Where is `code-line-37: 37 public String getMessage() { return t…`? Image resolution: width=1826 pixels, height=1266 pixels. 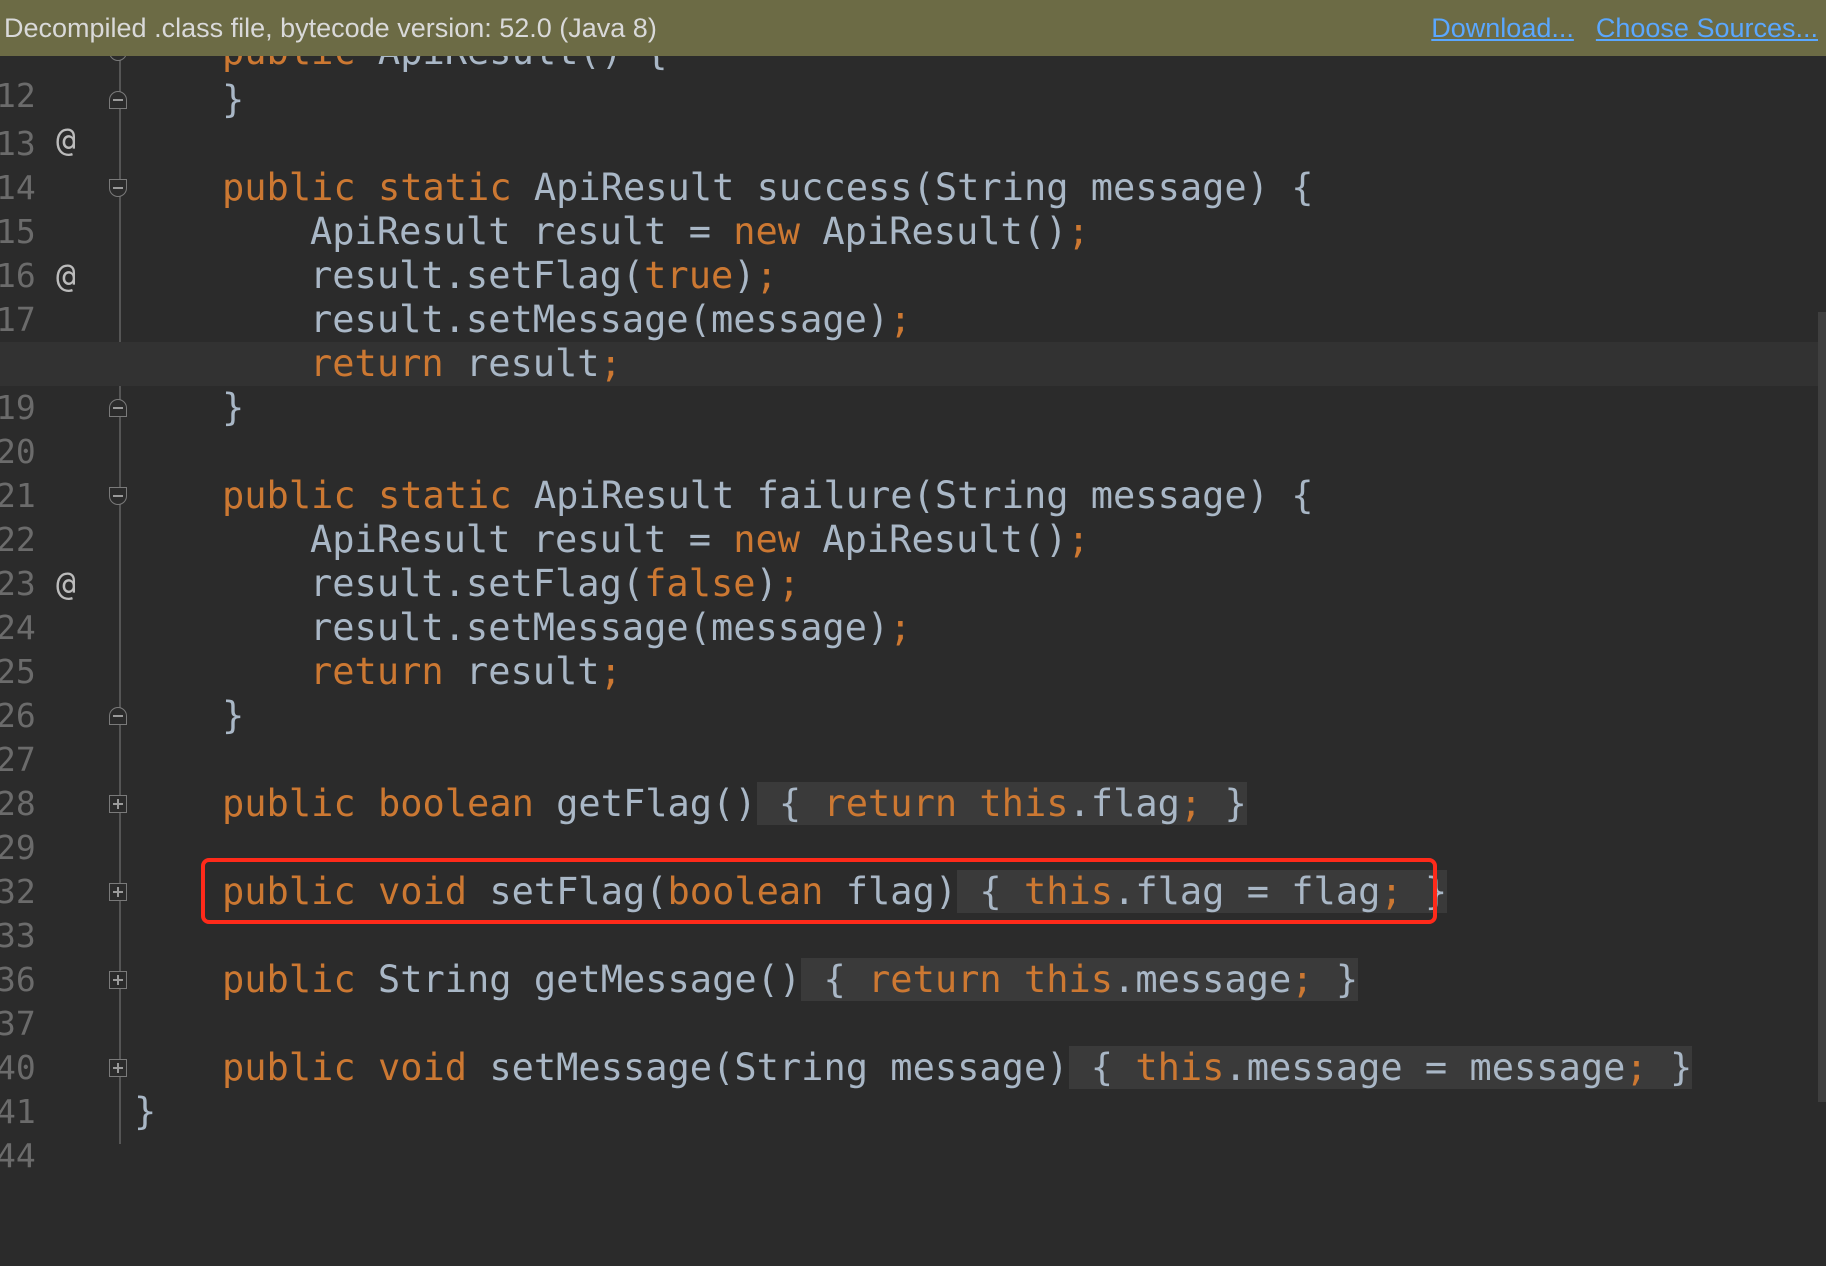
code-line-37: 37 public String getMessage() { return t… is located at coordinates (913, 1000).